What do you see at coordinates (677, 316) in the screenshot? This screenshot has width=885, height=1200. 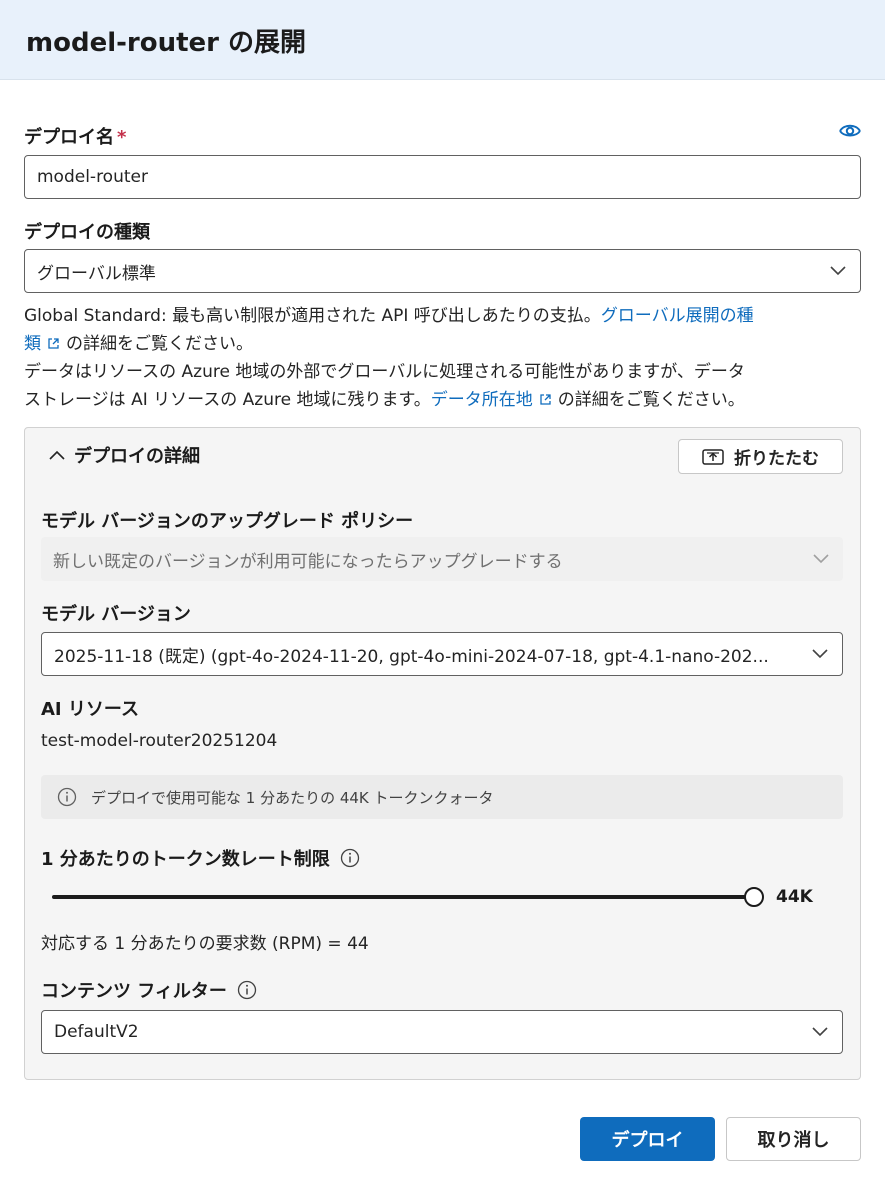 I see `global-deploy-types-link: グローバル展開の種` at bounding box center [677, 316].